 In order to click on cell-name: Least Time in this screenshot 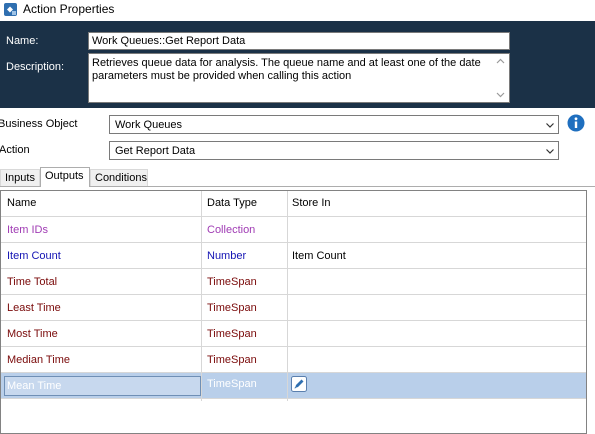, I will do `click(34, 308)`.